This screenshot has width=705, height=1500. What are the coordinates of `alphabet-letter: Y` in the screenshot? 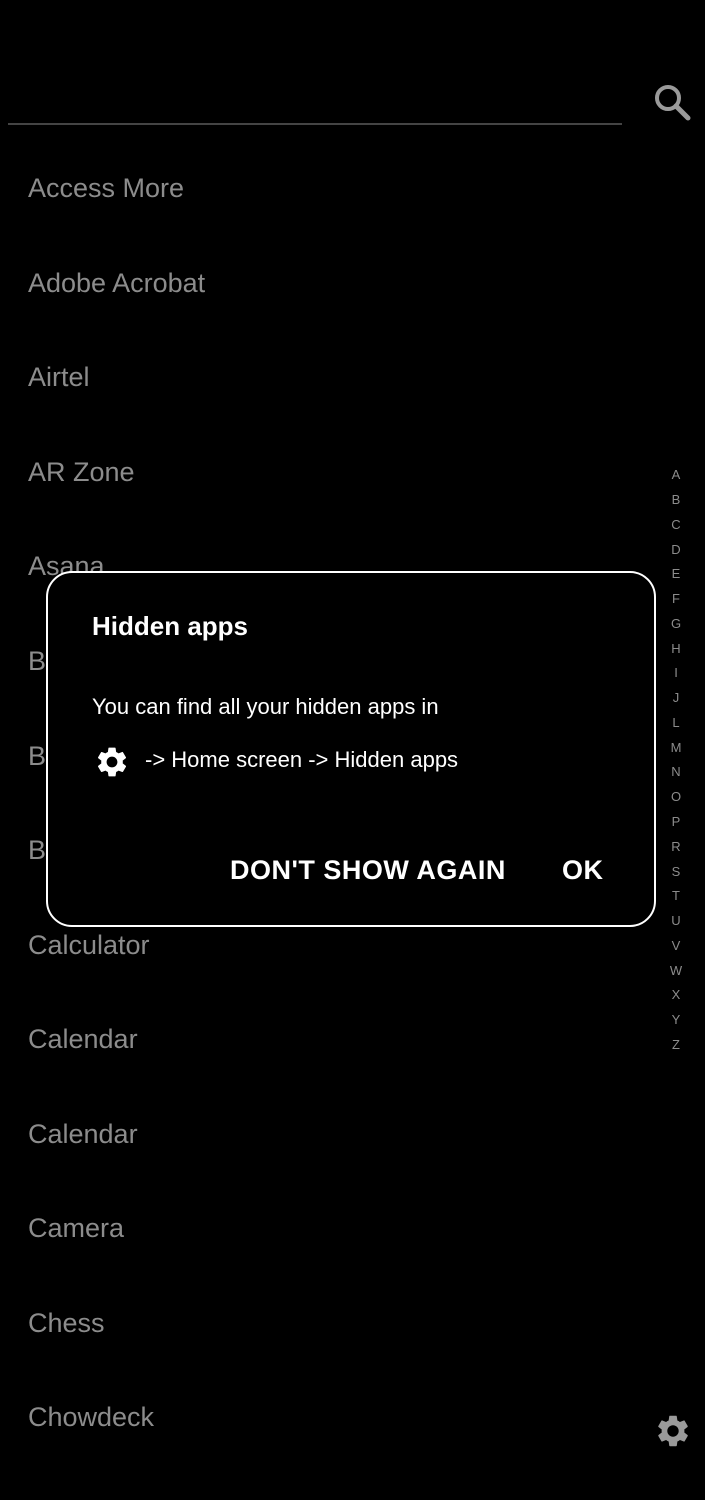 It's located at (676, 1020).